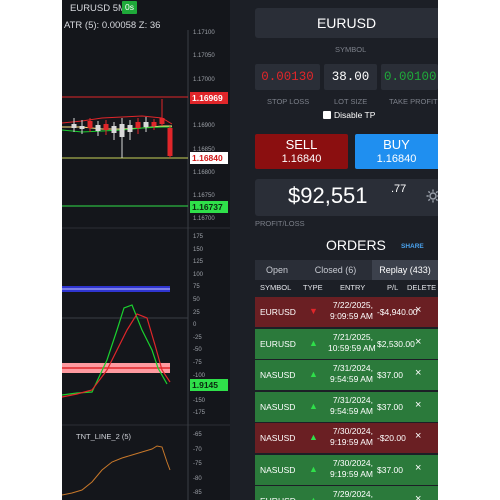 The image size is (500, 500). I want to click on orders-tabs: Open Closed (6) Replay (433), so click(346, 270).